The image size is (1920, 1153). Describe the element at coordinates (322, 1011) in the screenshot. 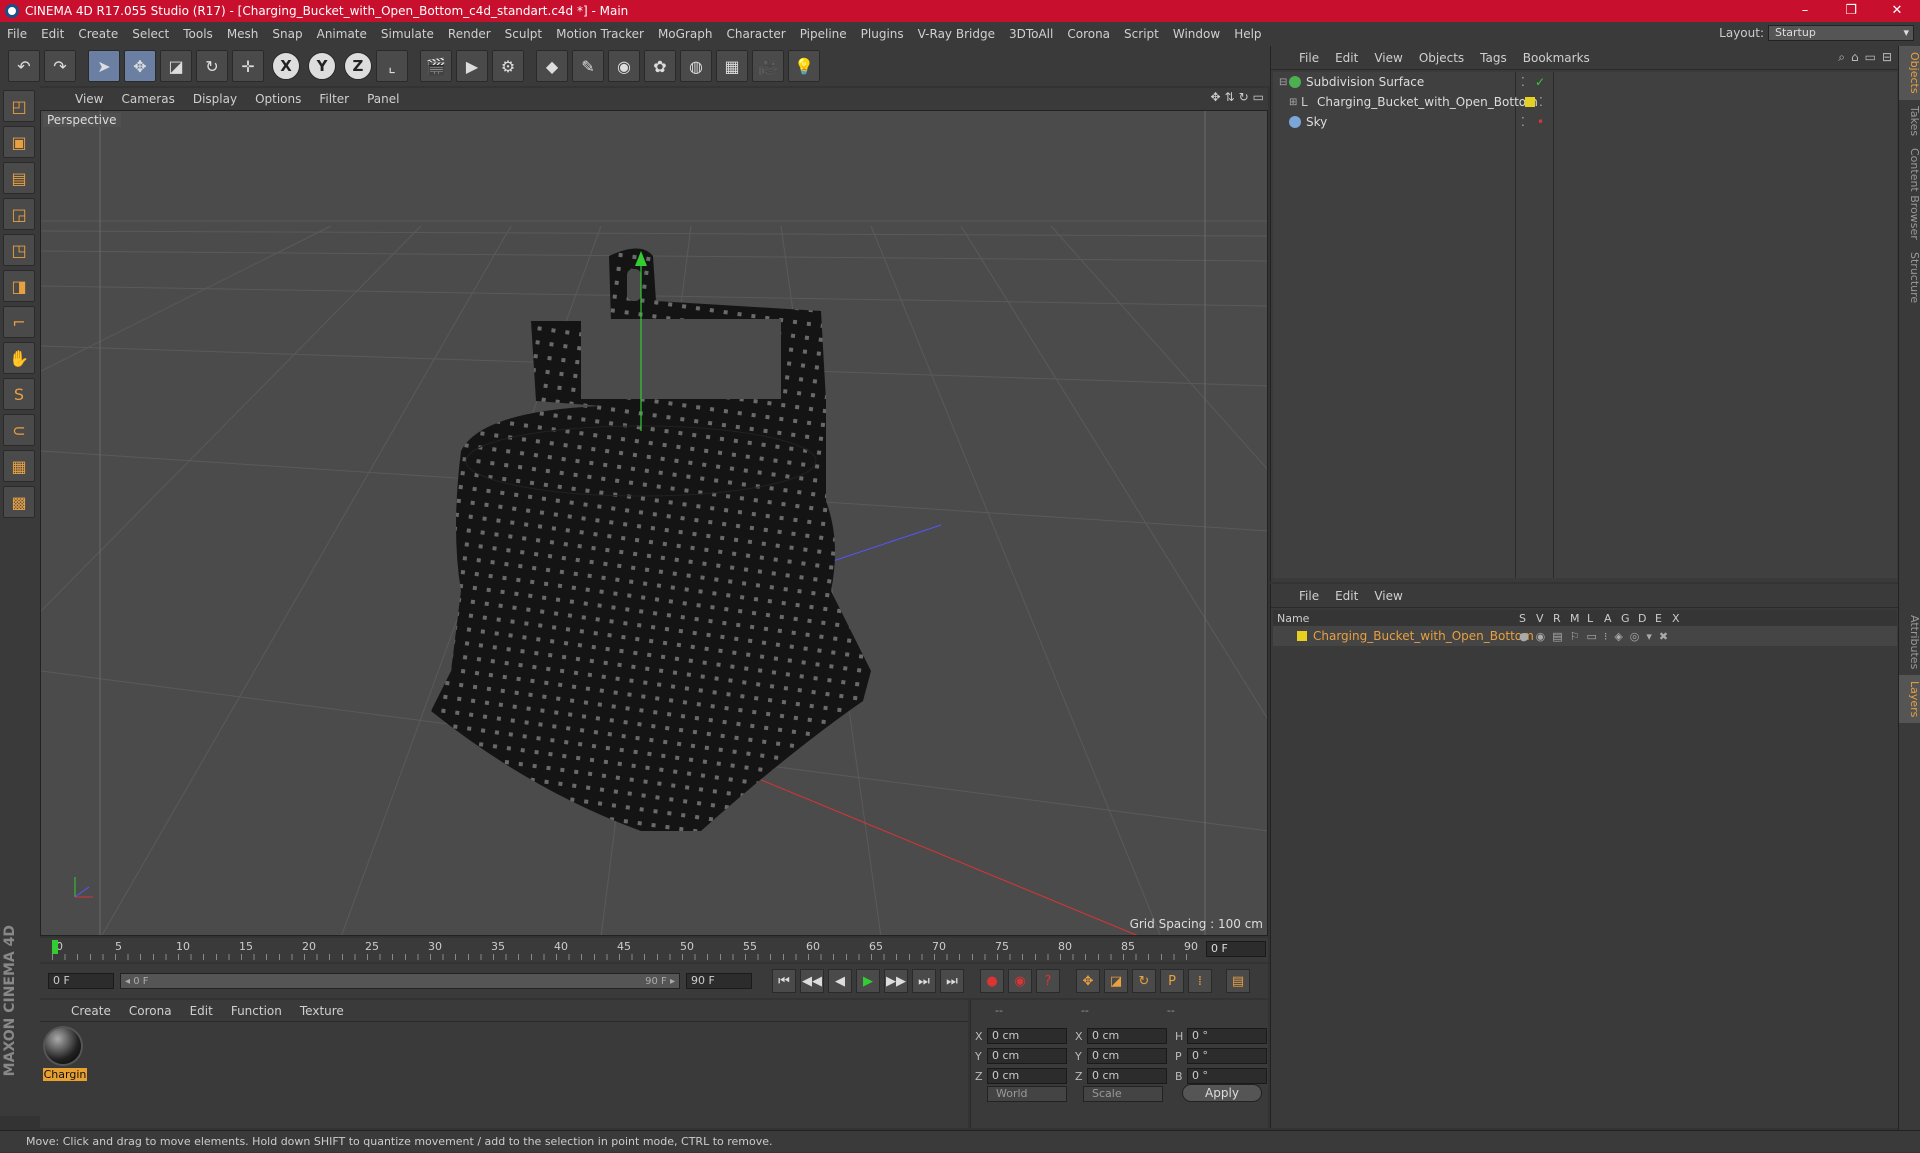

I see `material-menu-texture: Texture` at that location.